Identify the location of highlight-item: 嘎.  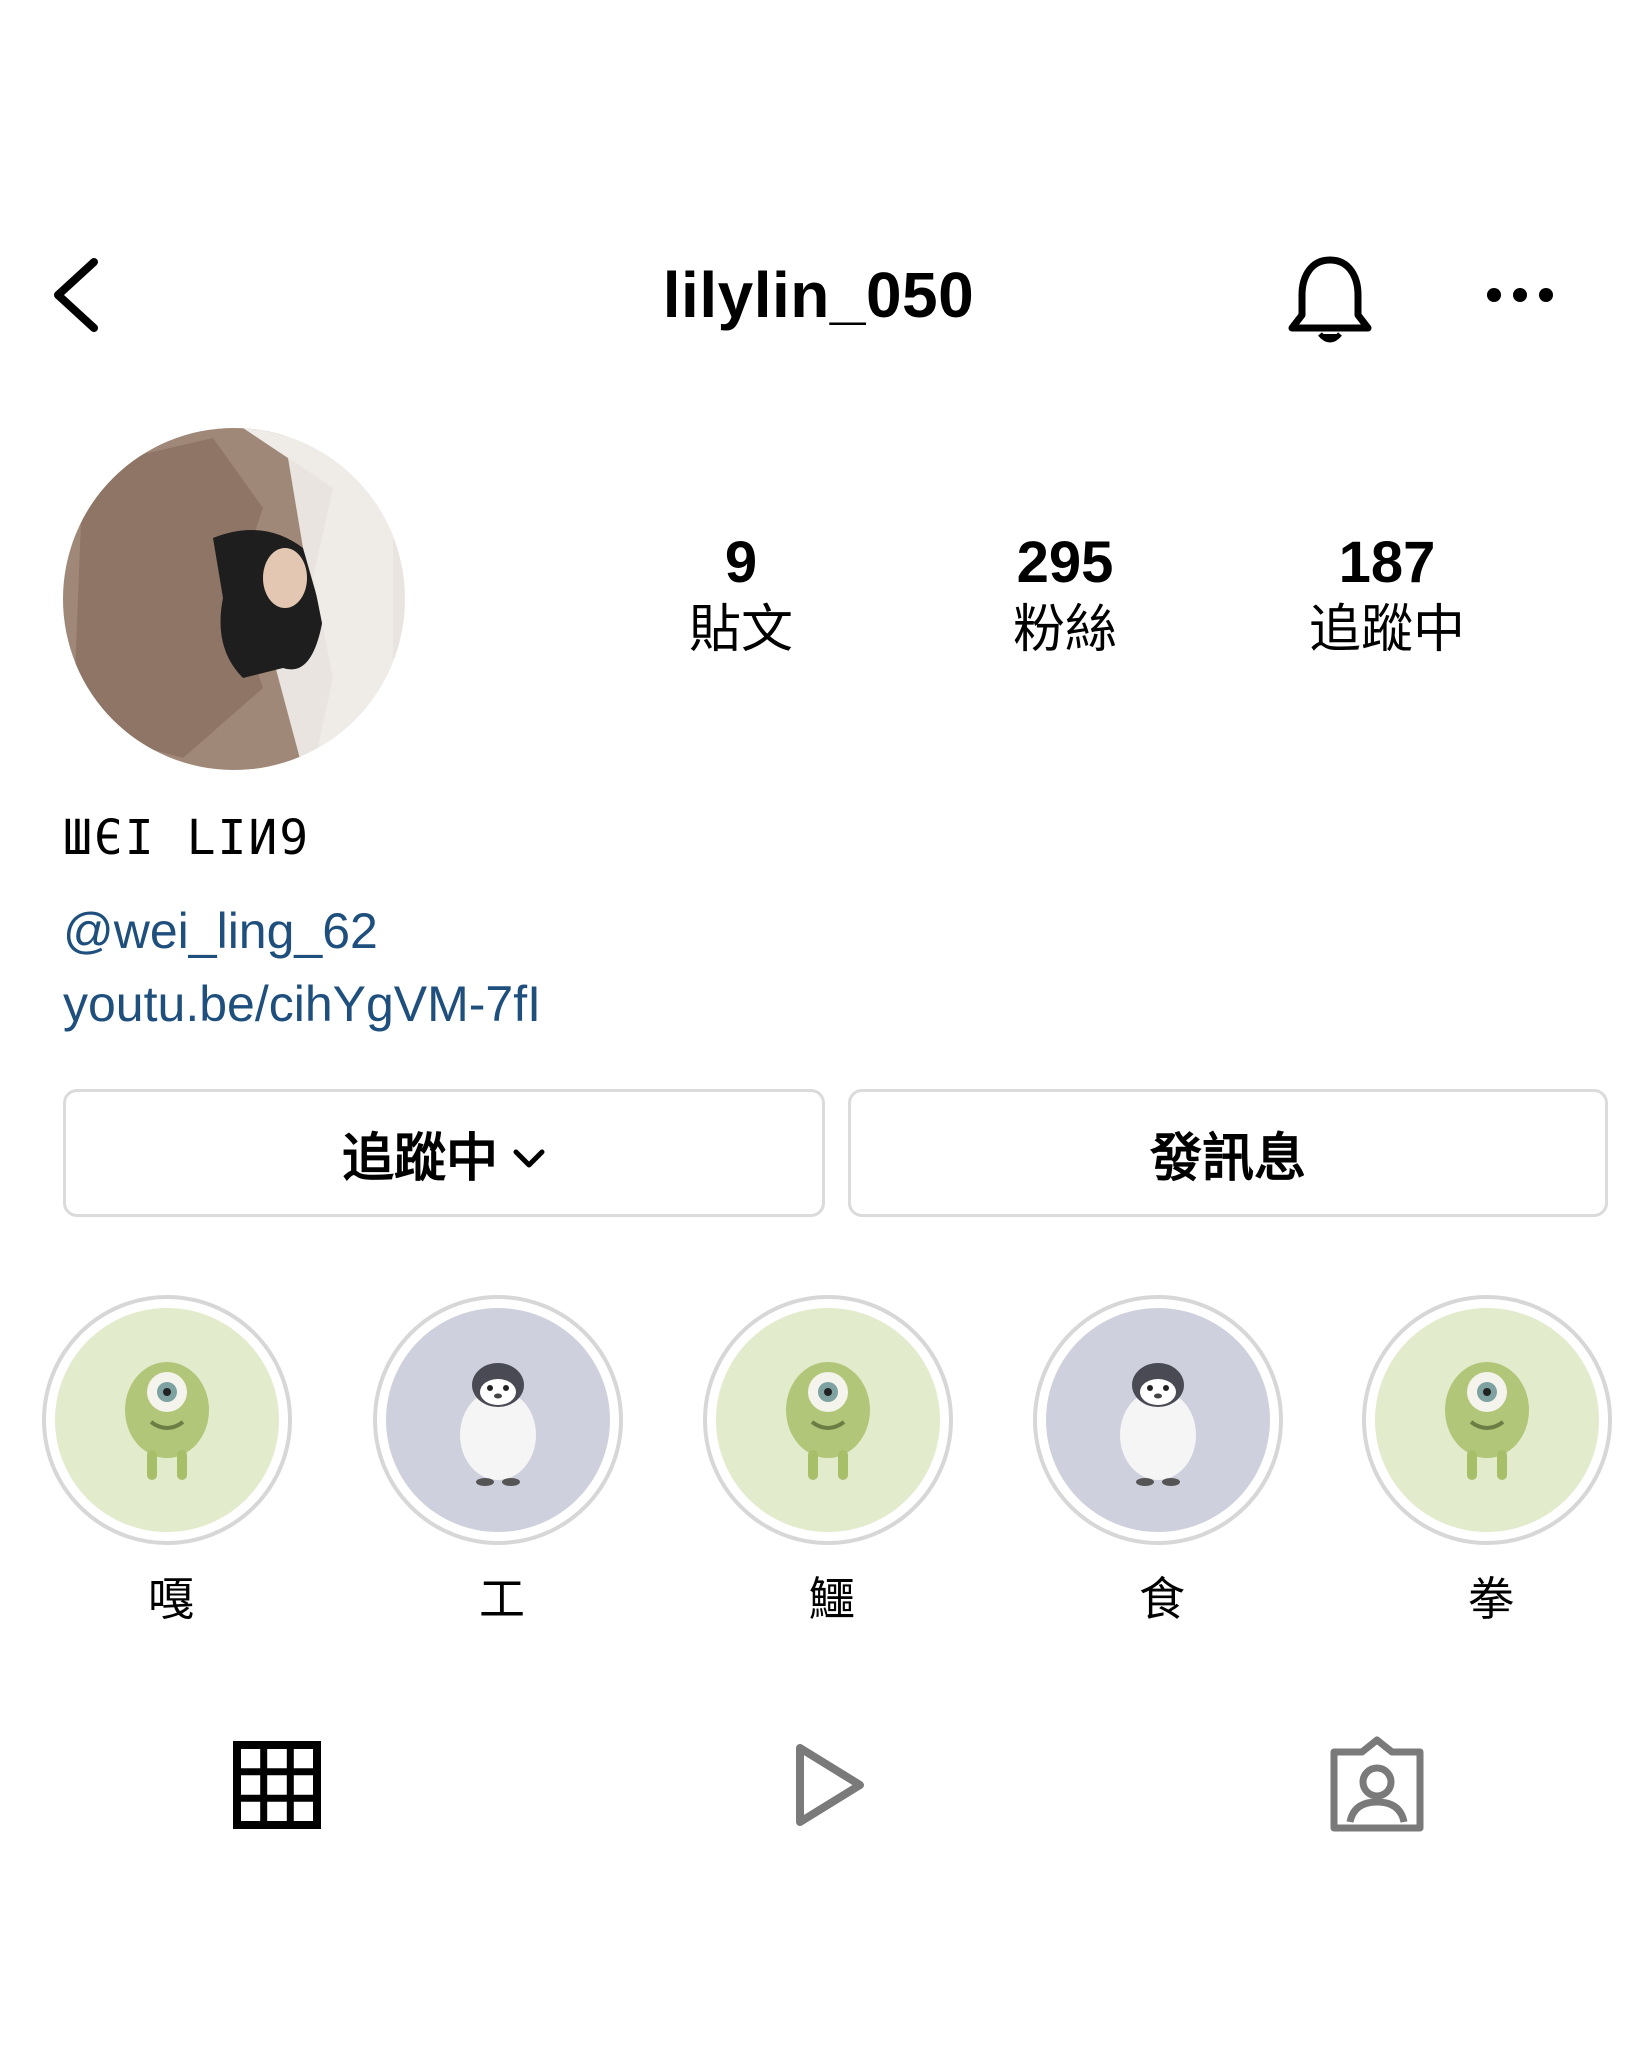
(171, 1462).